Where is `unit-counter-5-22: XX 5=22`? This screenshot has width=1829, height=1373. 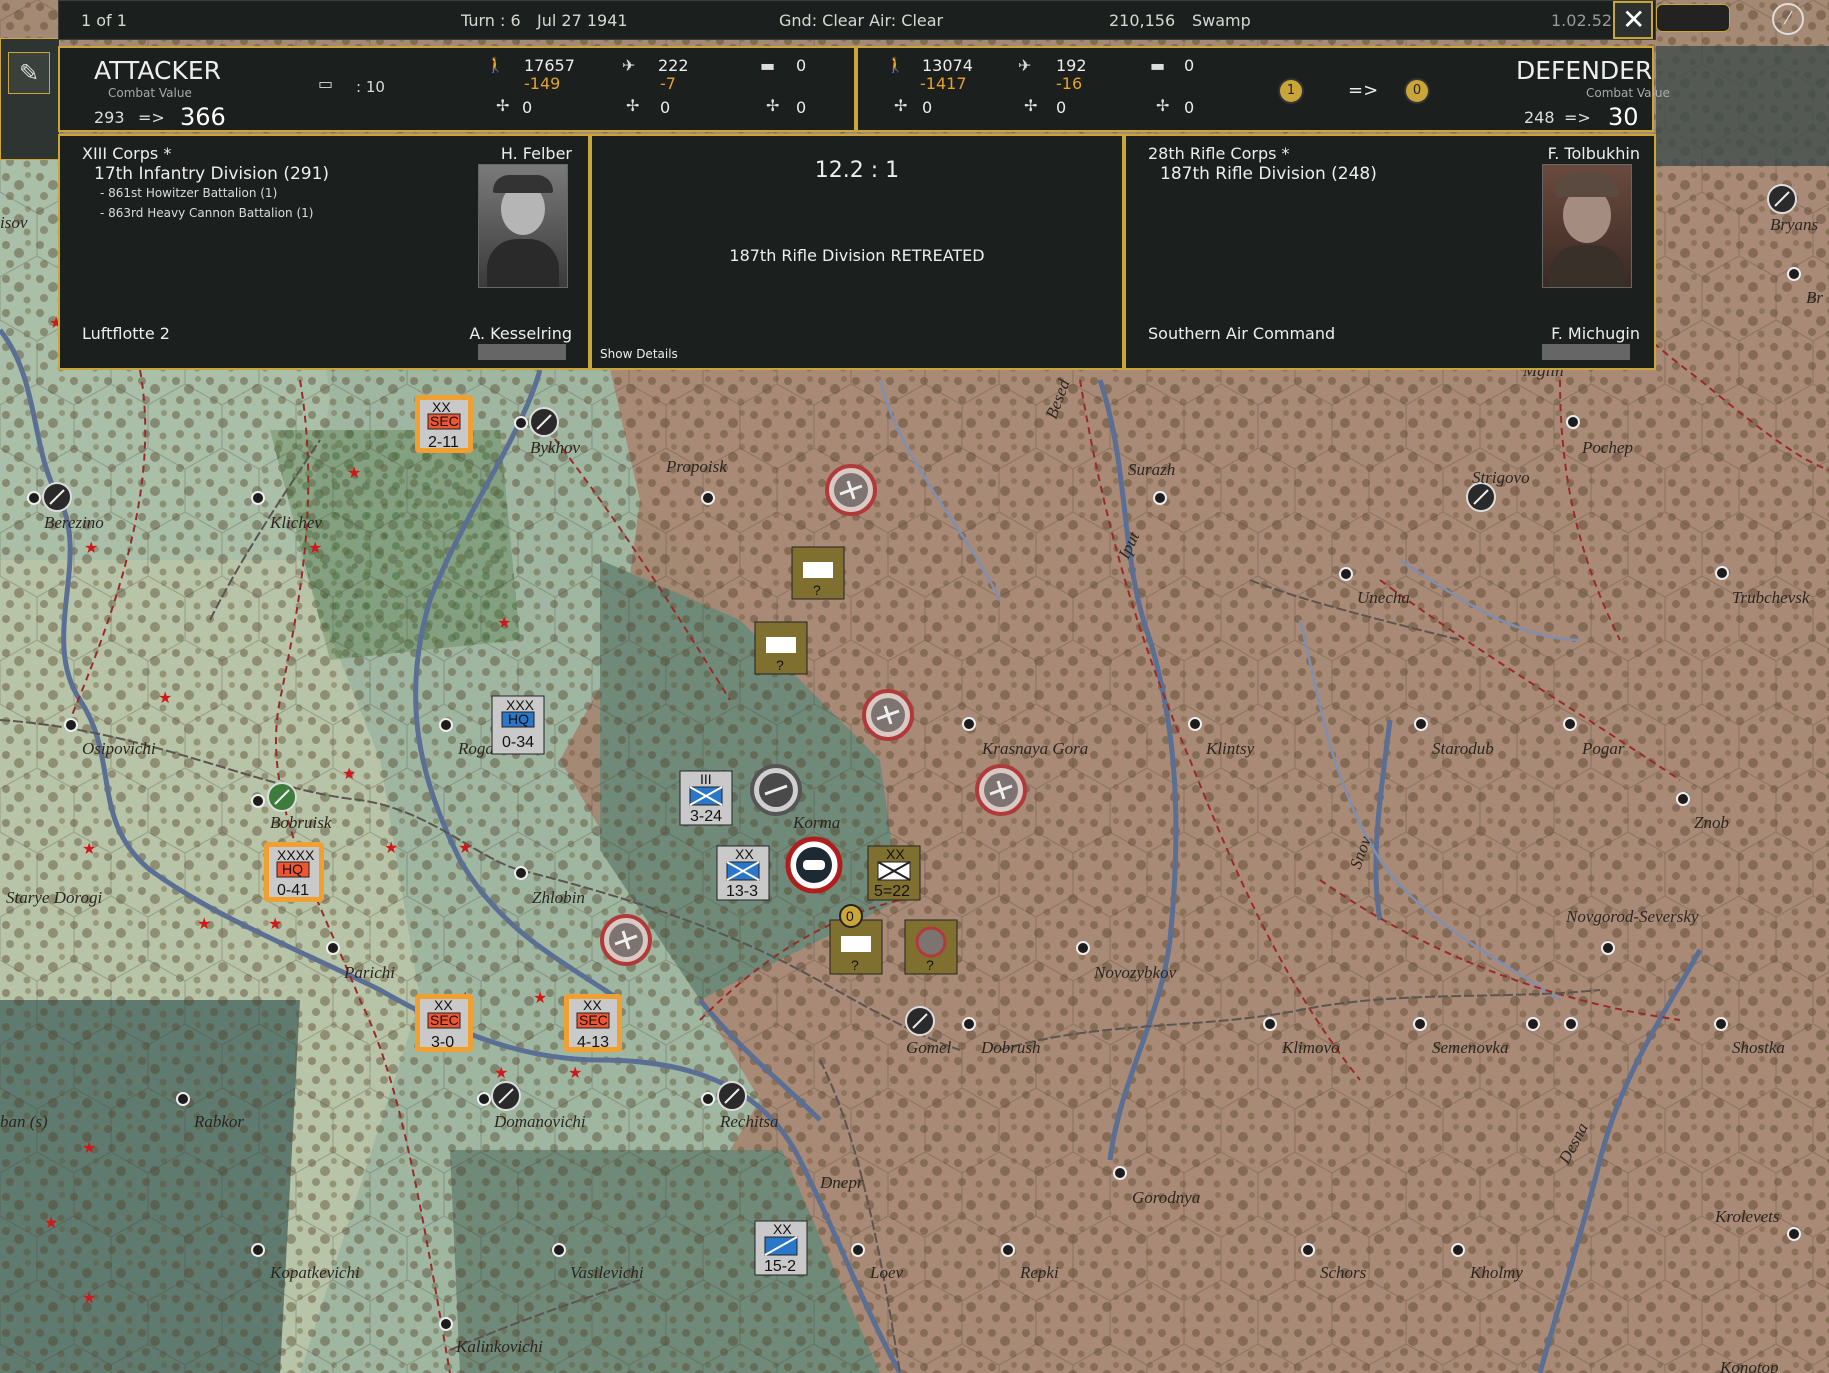
unit-counter-5-22: XX 5=22 is located at coordinates (894, 873).